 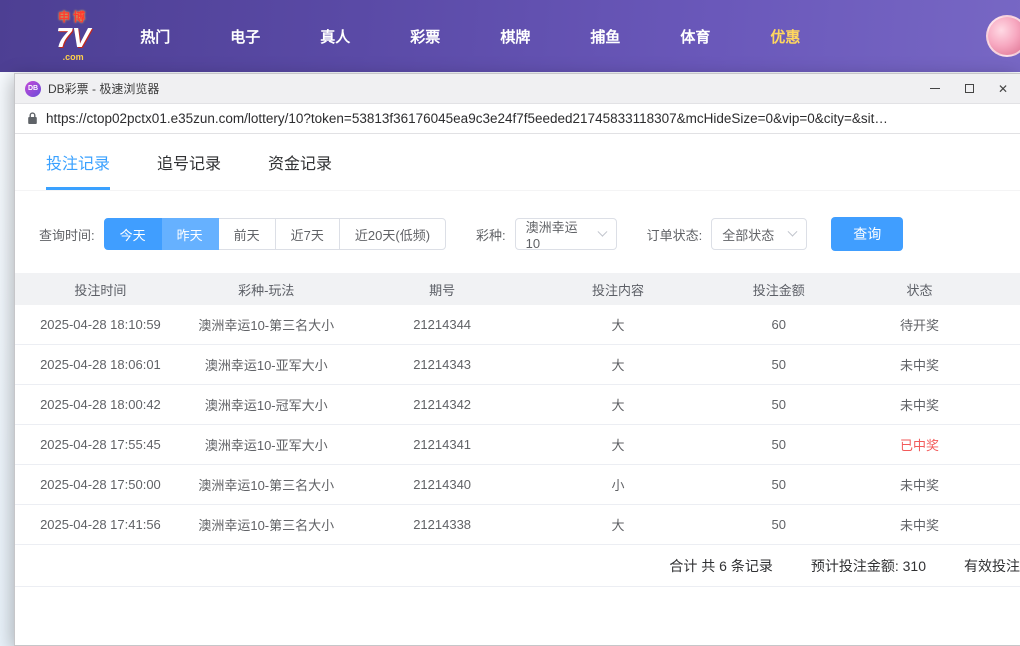 I want to click on cell-bet-time: 2025-04-28 17:41:56, so click(x=100, y=524).